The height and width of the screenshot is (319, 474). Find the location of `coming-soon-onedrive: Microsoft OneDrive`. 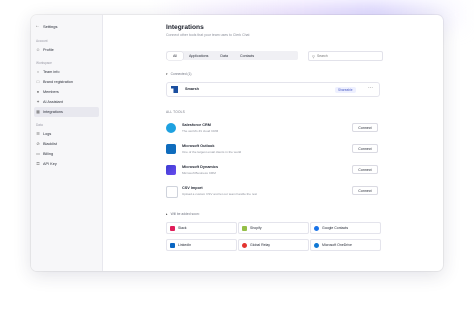

coming-soon-onedrive: Microsoft OneDrive is located at coordinates (345, 245).